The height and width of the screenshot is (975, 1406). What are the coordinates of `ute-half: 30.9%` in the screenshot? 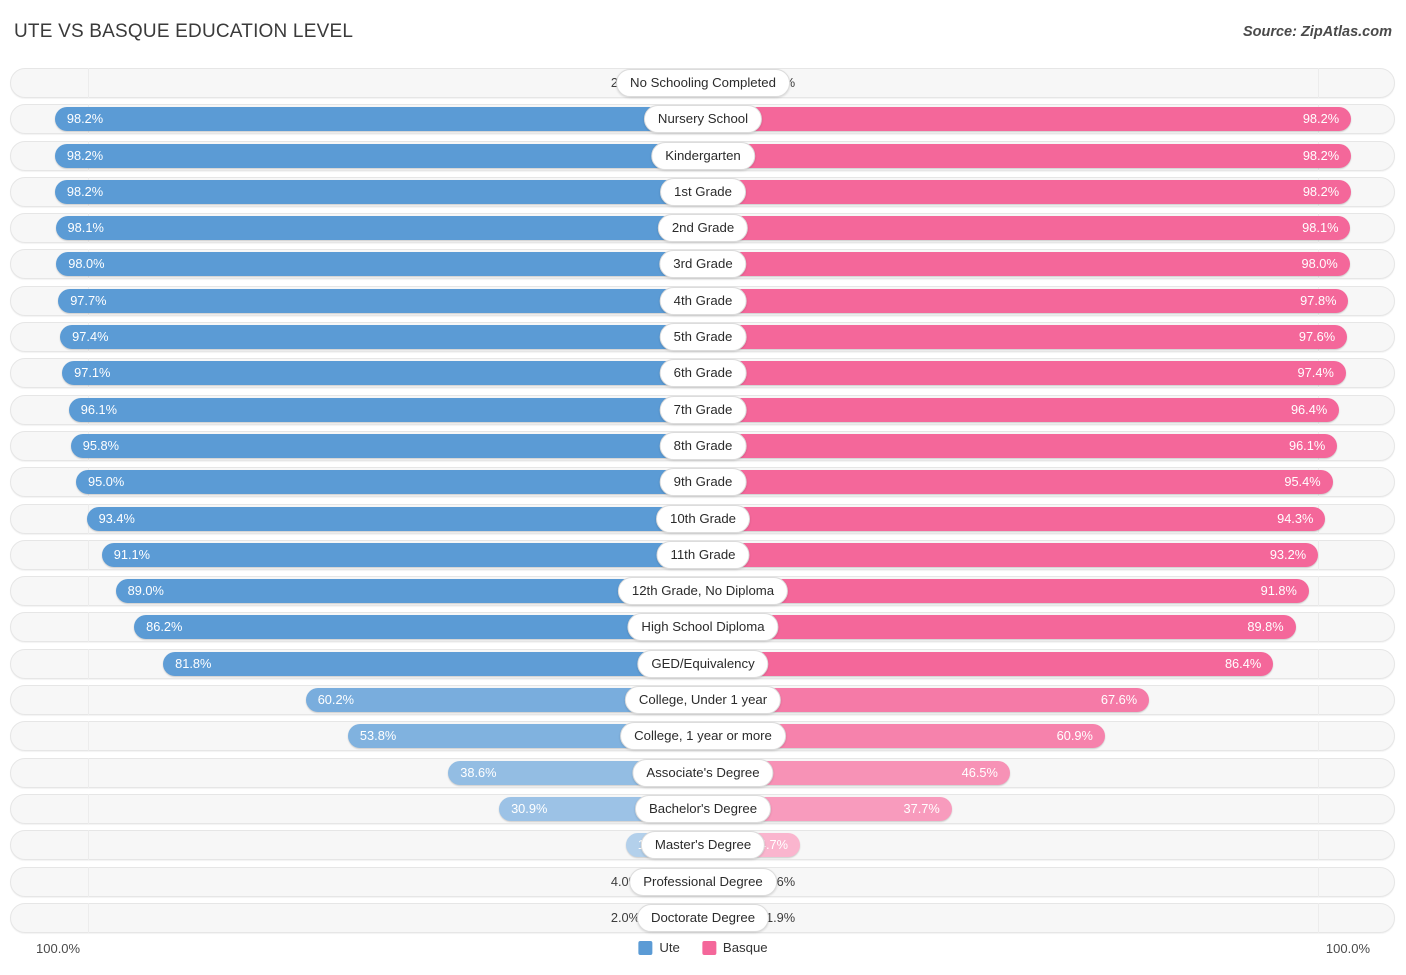 It's located at (356, 808).